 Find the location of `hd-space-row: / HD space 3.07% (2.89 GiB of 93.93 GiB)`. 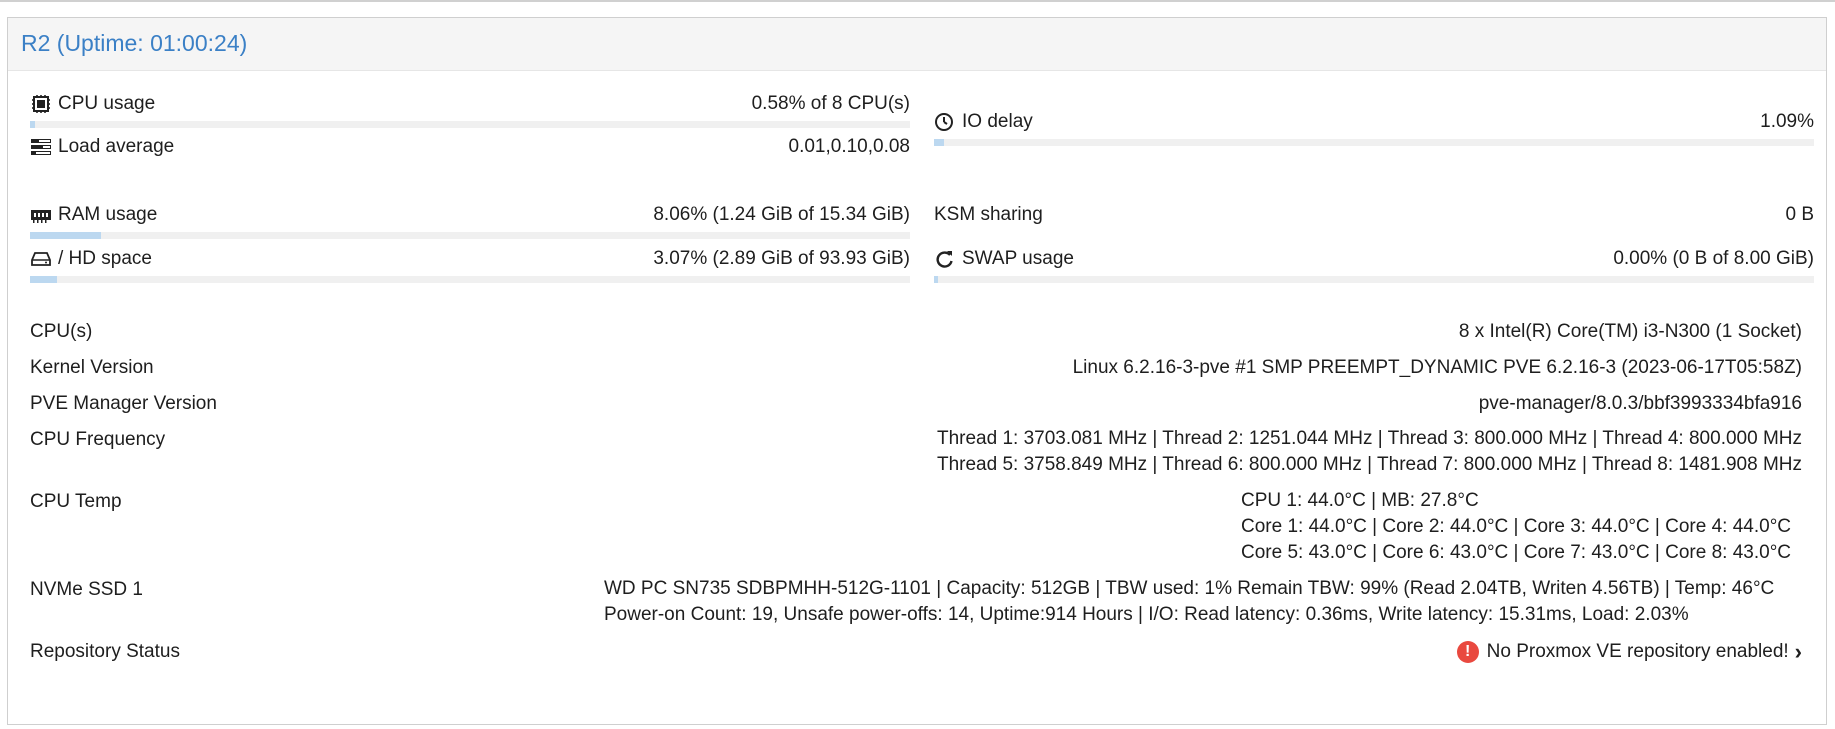

hd-space-row: / HD space 3.07% (2.89 GiB of 93.93 GiB) is located at coordinates (470, 262).